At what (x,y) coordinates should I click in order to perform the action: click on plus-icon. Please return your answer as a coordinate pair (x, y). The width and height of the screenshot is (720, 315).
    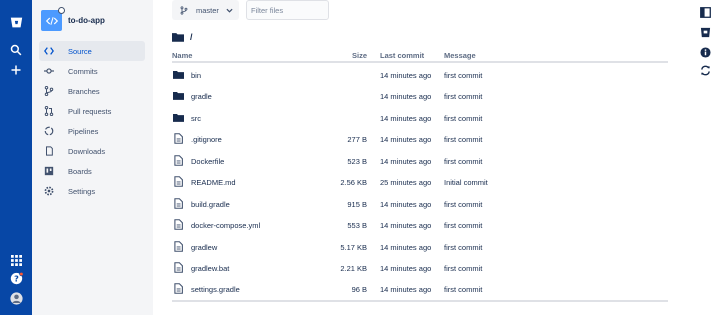
    Looking at the image, I should click on (16, 70).